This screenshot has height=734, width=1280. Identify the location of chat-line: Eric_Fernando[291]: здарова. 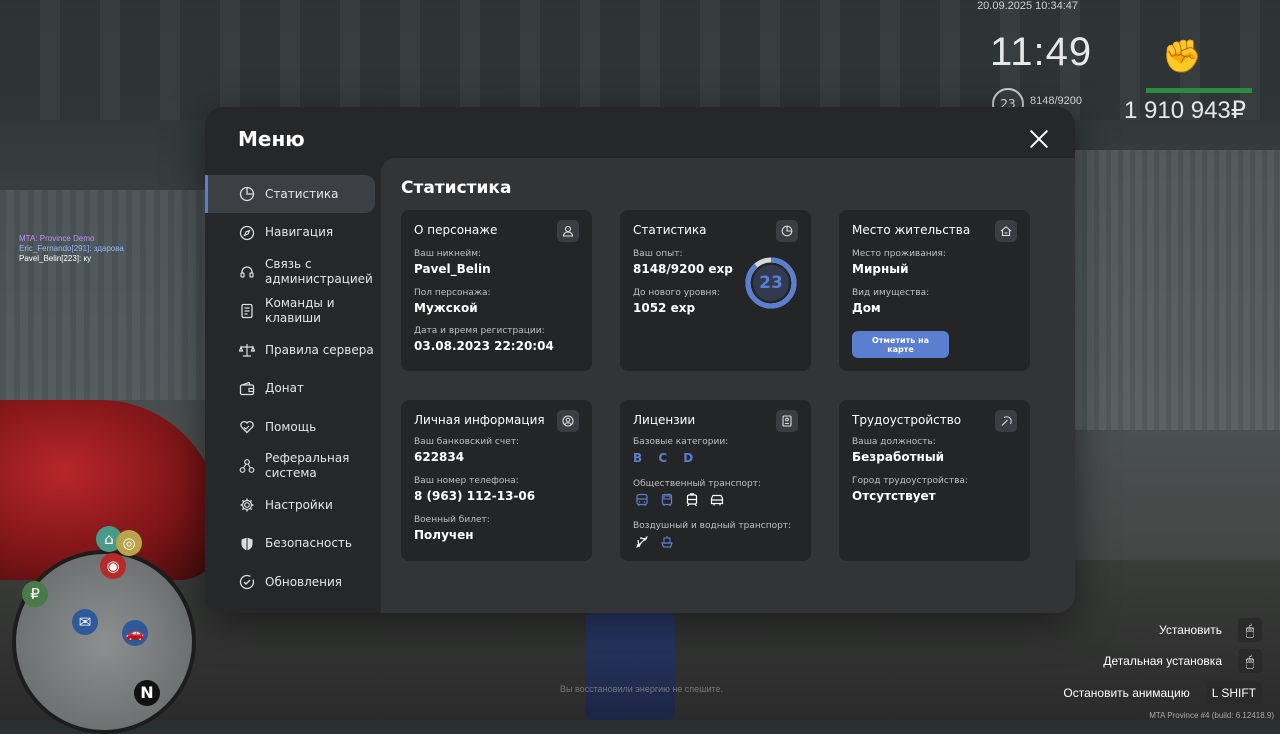
(71, 248).